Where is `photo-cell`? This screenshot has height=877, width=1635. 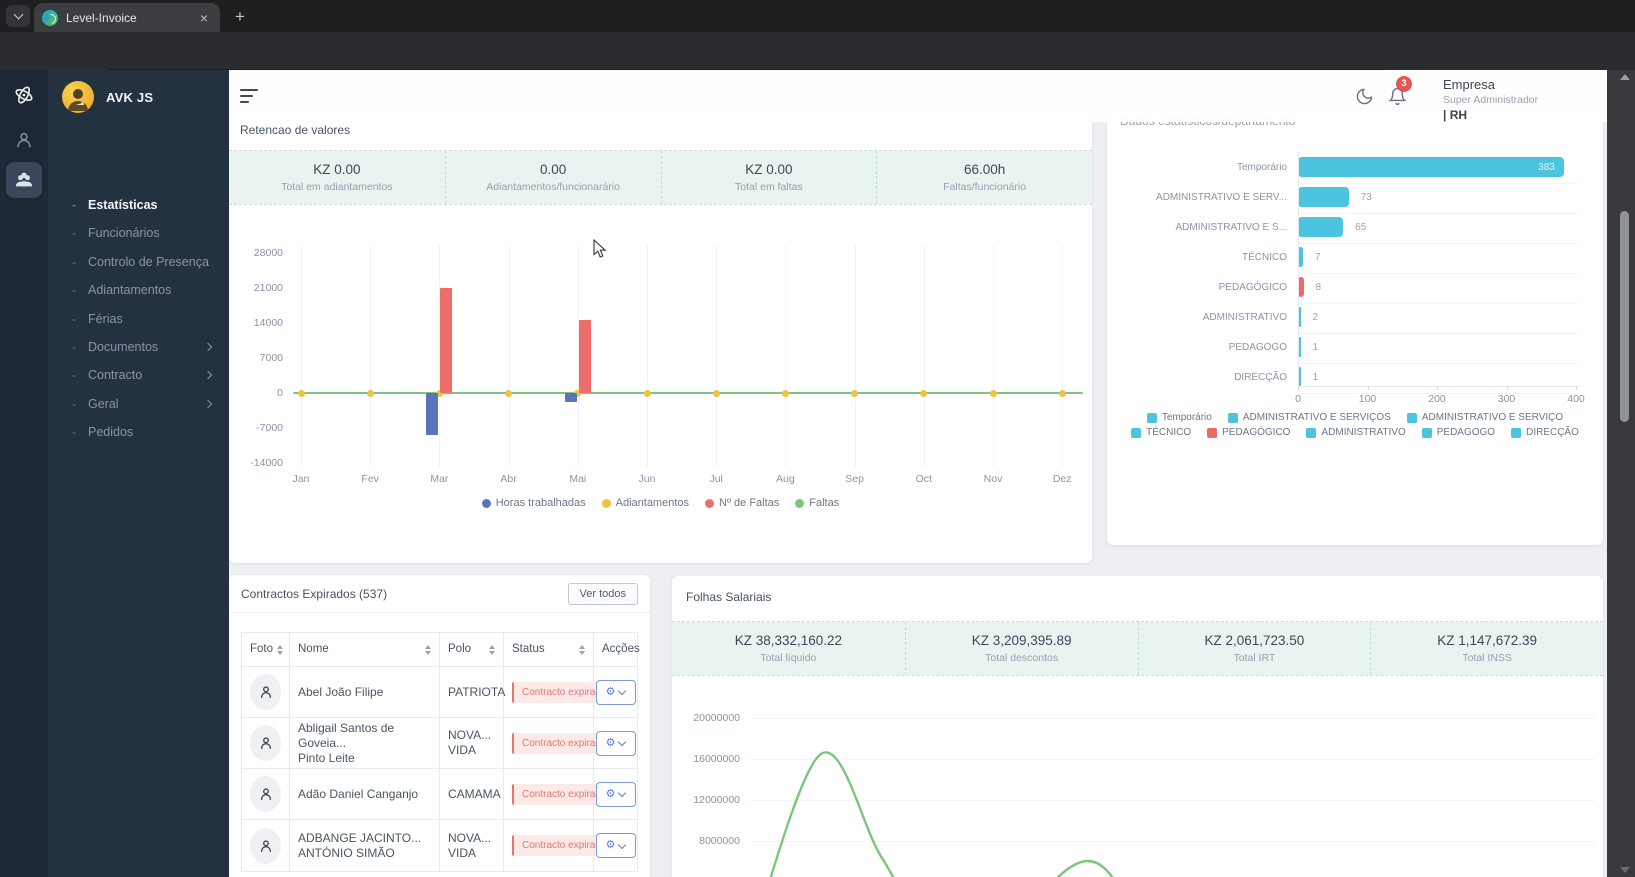
photo-cell is located at coordinates (266, 794).